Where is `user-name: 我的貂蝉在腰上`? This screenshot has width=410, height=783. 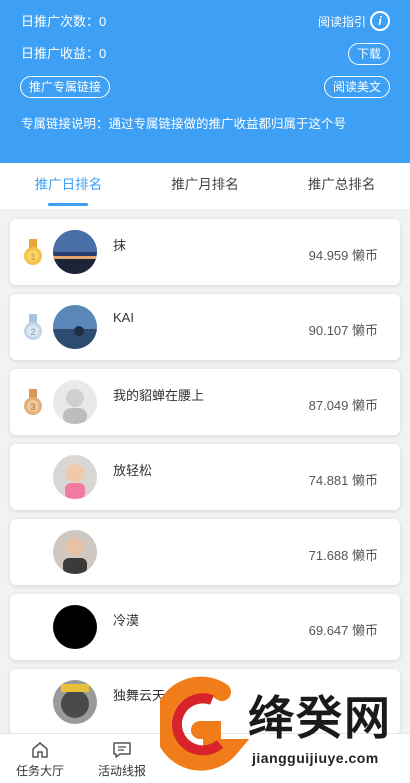 user-name: 我的貂蝉在腰上 is located at coordinates (159, 395).